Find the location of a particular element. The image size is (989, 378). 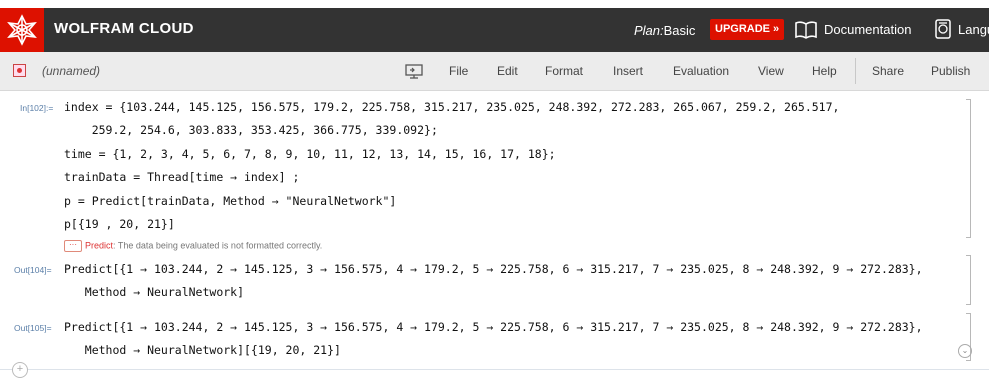

menu-divider is located at coordinates (855, 71).